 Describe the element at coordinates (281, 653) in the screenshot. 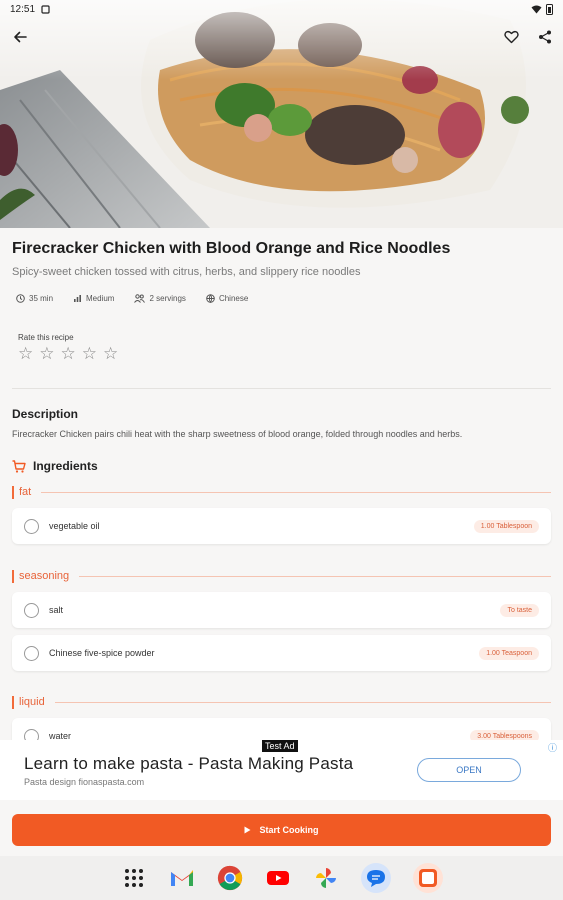

I see `ingredient-item: Chinese five-spice powder 1.00 Teaspoon` at that location.